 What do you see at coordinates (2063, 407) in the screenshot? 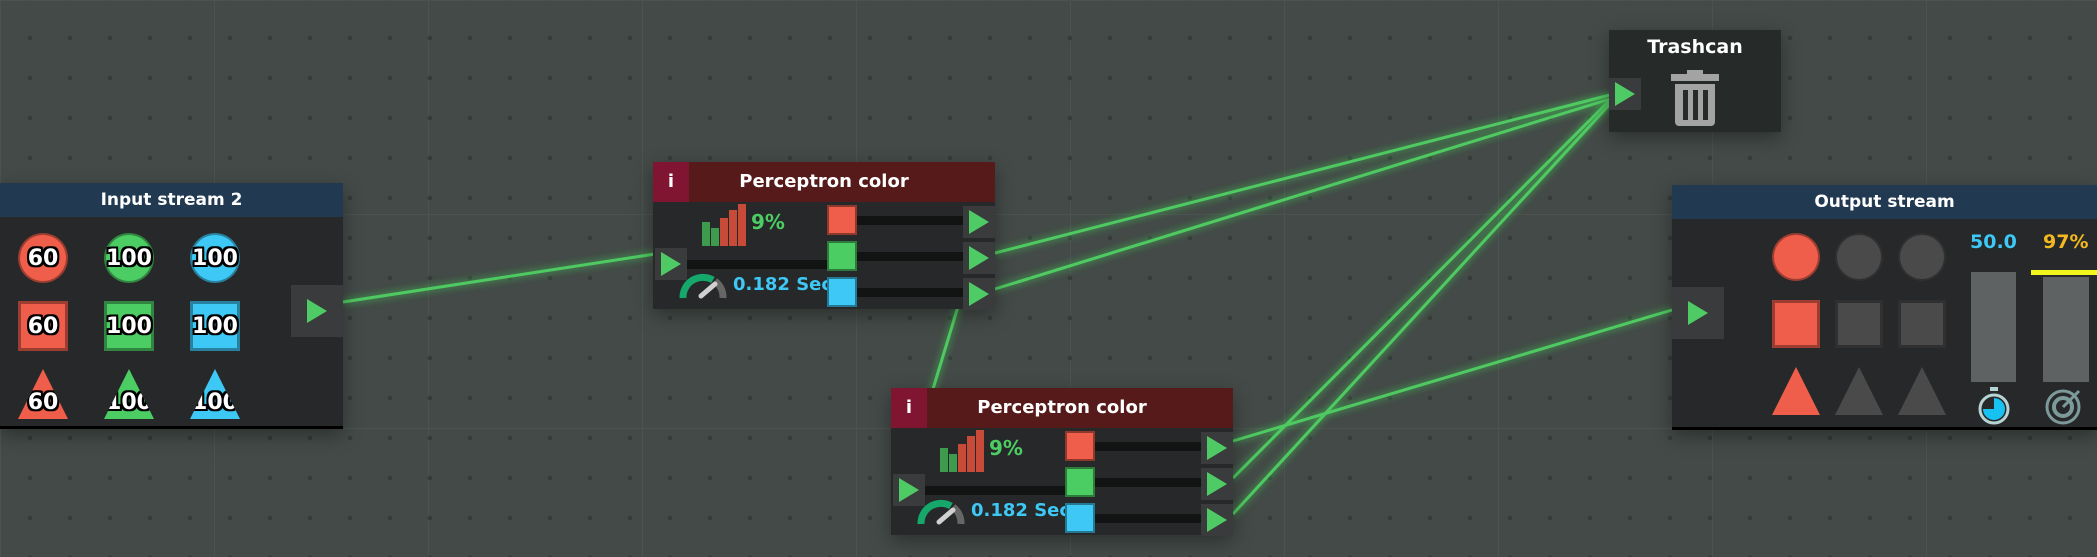
I see `target-icon` at bounding box center [2063, 407].